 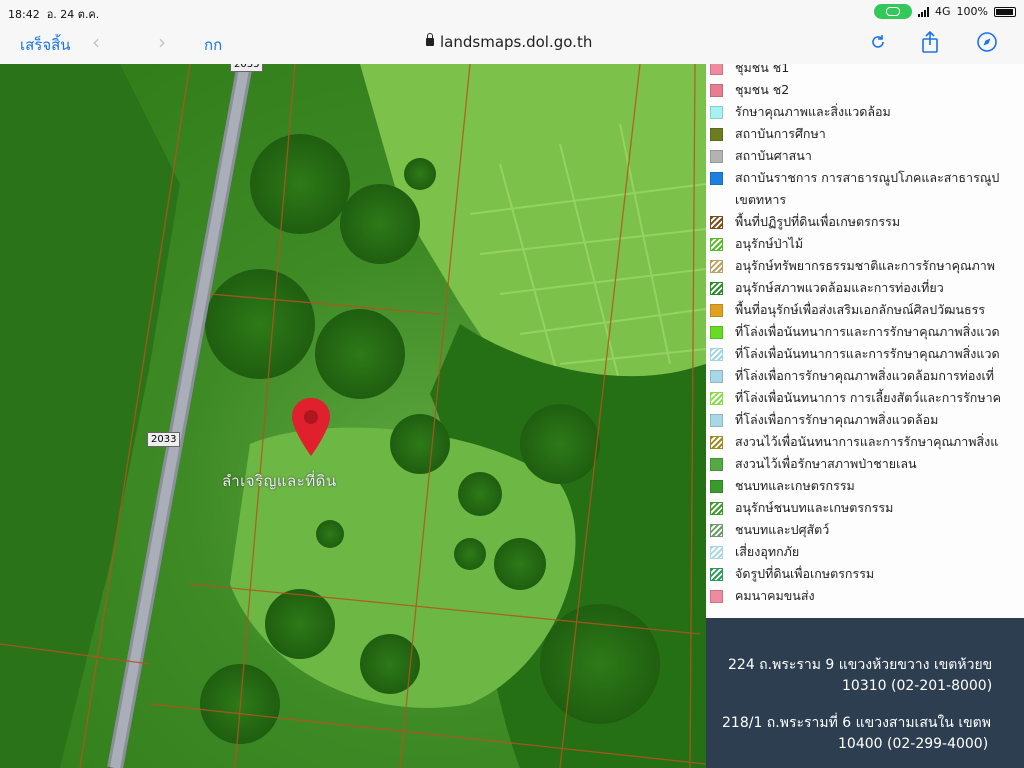 I want to click on lock-icon, so click(x=430, y=39).